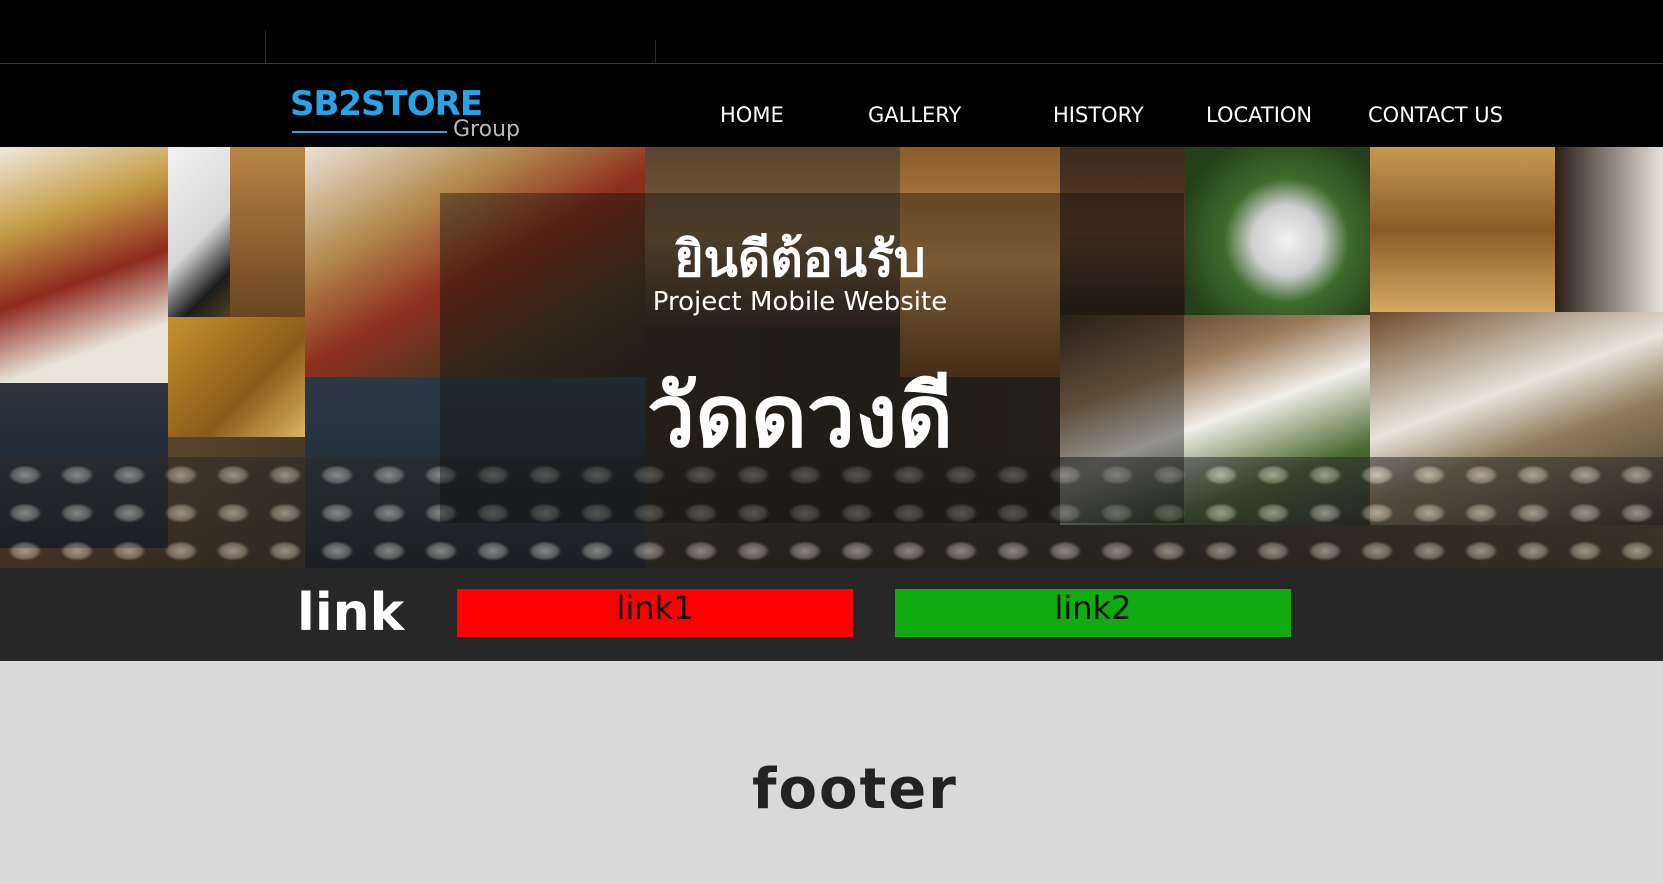  I want to click on photo-leaves, so click(270, 232).